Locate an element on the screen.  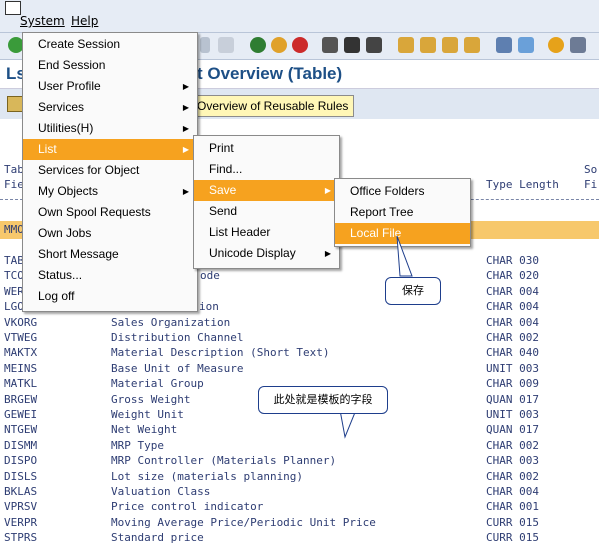
callout-pointers is located at coordinates (376, 337).